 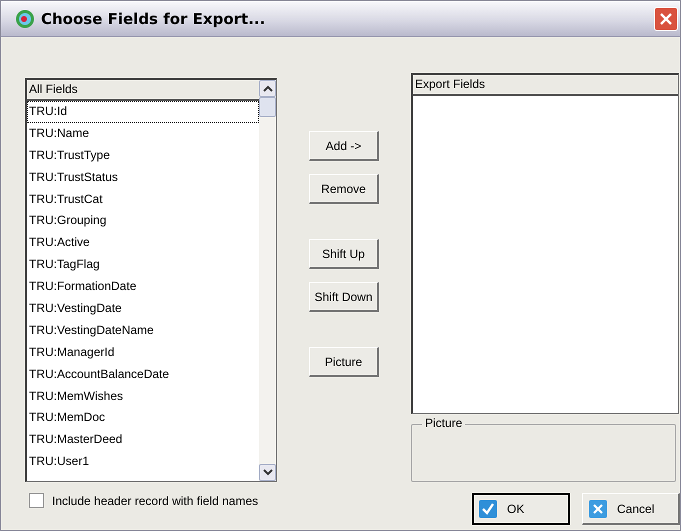 I want to click on field-list-item: TRU:VestingDate, so click(x=143, y=309).